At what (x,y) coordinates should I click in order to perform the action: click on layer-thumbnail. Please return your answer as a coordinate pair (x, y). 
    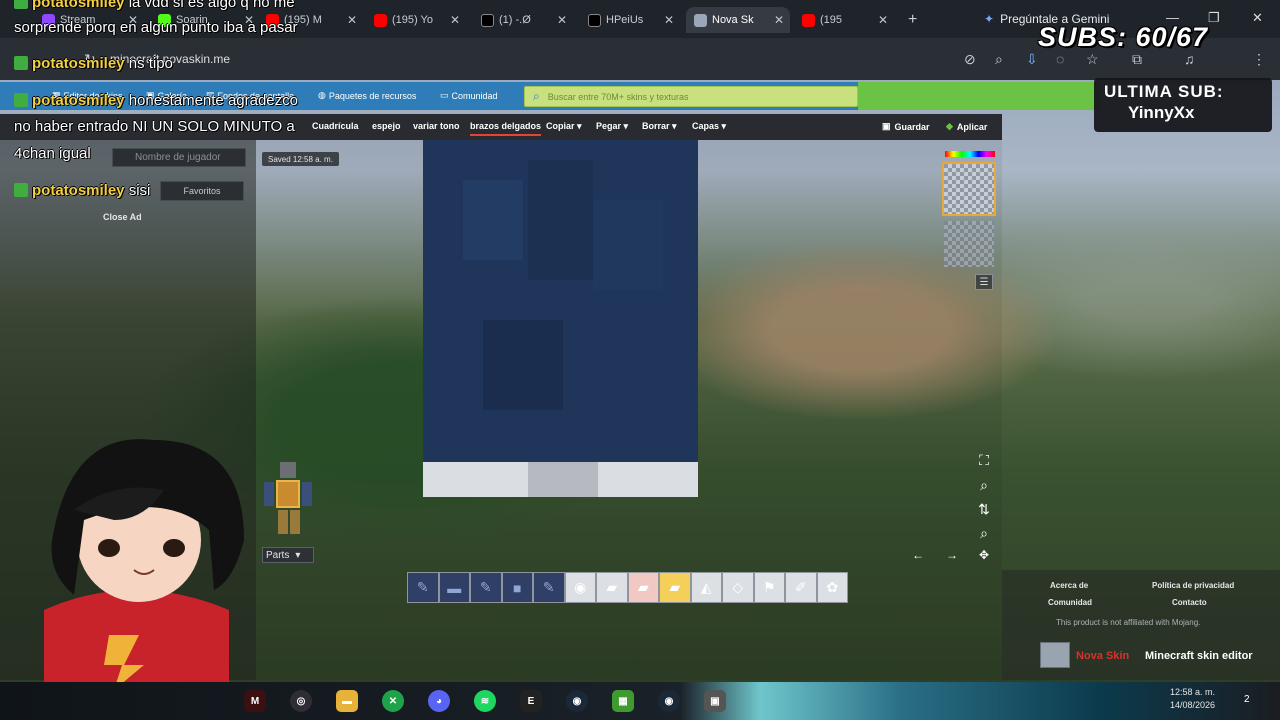
    Looking at the image, I should click on (969, 244).